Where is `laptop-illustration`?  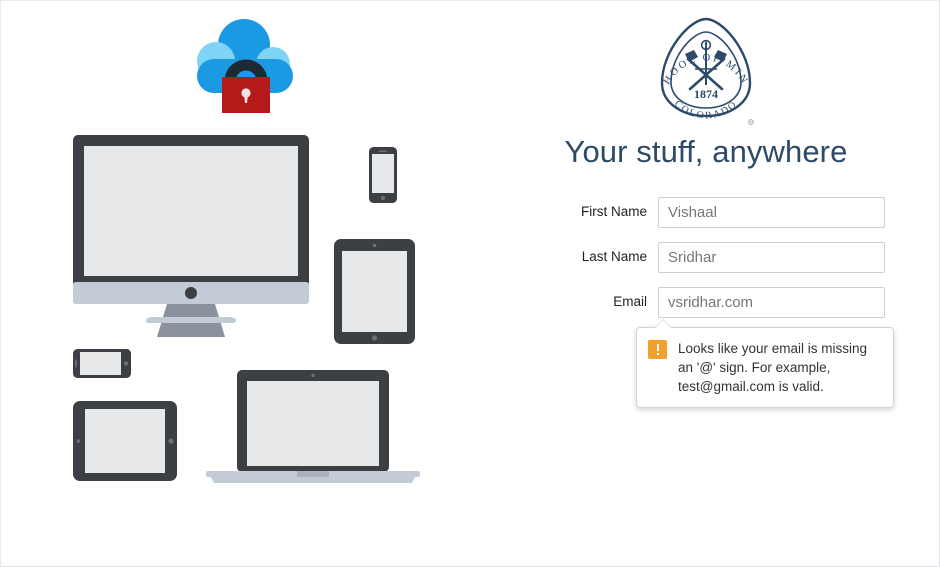 laptop-illustration is located at coordinates (313, 426).